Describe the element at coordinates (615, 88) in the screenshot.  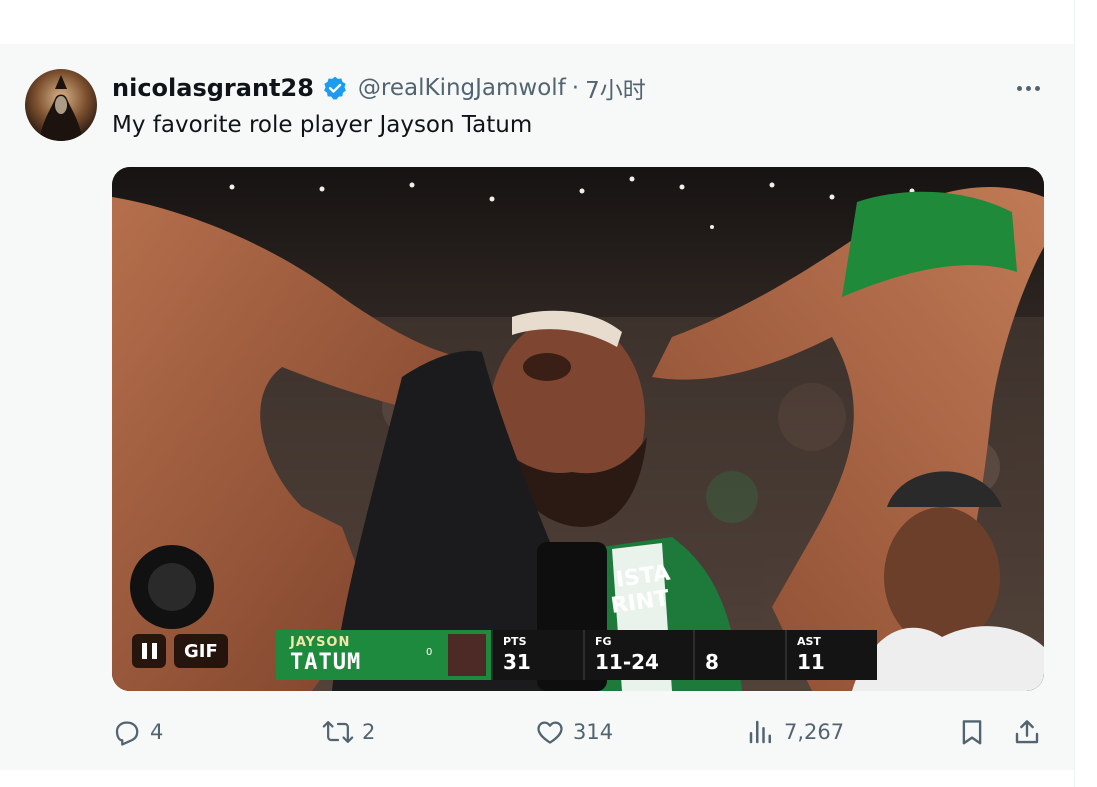
I see `tweet-timestamp: 7小时` at that location.